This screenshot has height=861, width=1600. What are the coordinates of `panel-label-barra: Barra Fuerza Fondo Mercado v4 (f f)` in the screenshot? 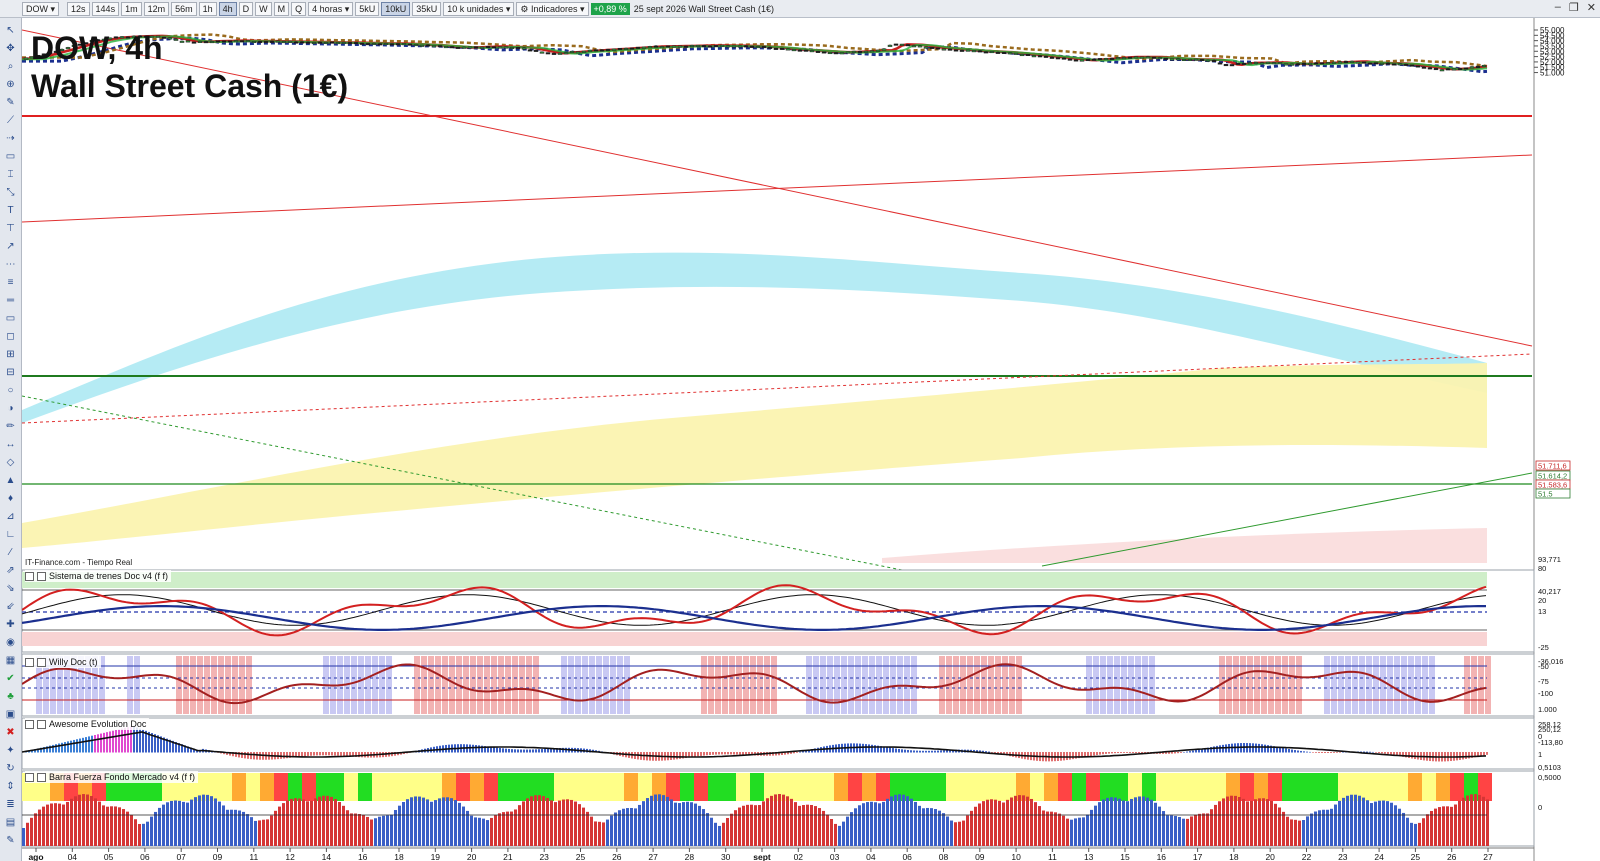 It's located at (112, 777).